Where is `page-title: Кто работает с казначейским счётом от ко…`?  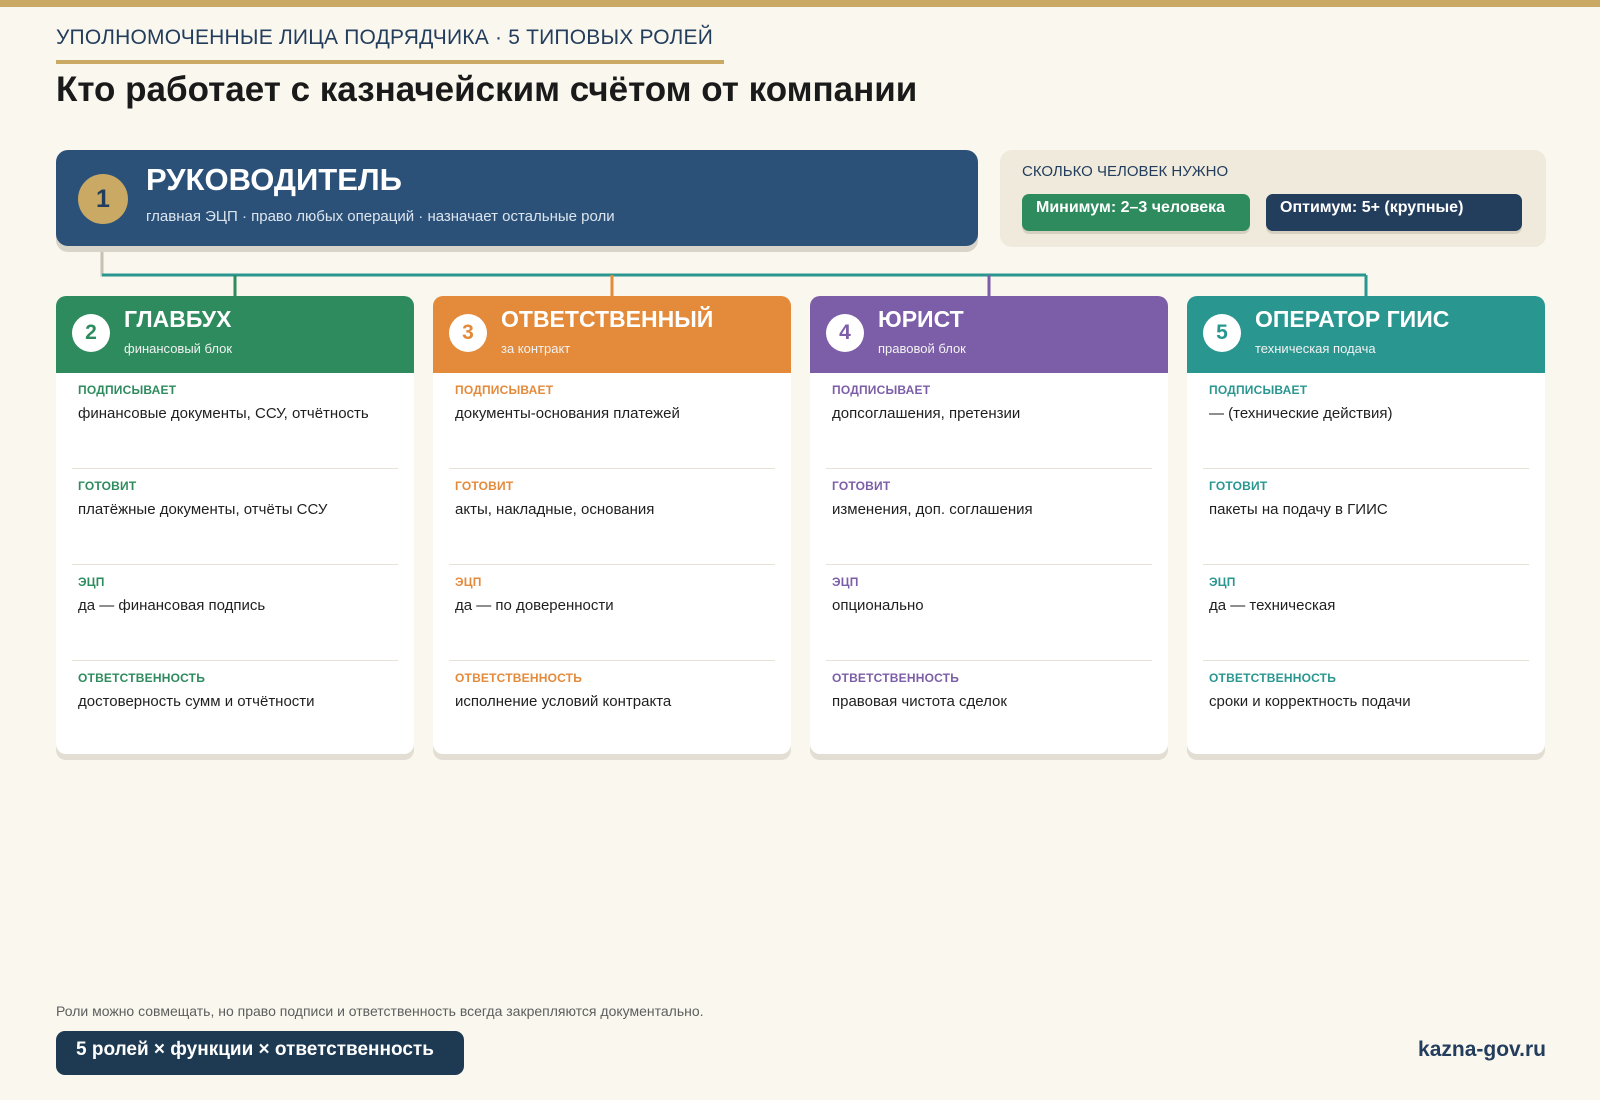 page-title: Кто работает с казначейским счётом от ко… is located at coordinates (487, 89).